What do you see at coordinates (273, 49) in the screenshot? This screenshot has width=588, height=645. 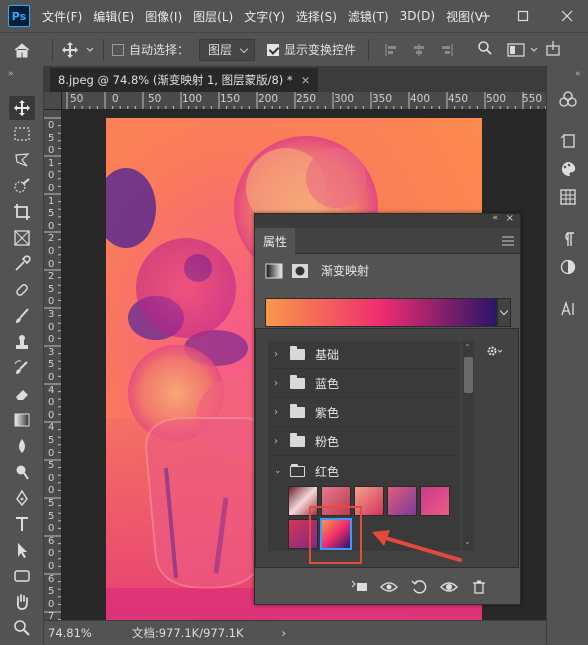 I see `show-transform-checkbox` at bounding box center [273, 49].